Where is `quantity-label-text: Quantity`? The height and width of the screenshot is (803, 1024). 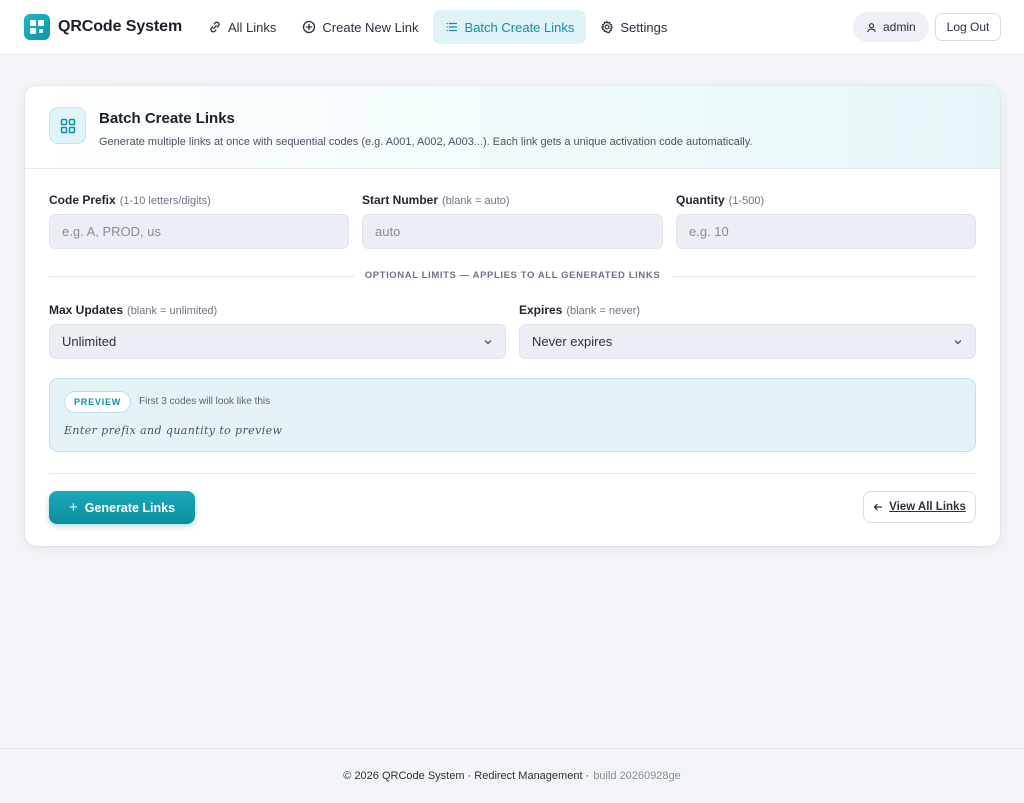
quantity-label-text: Quantity is located at coordinates (700, 200).